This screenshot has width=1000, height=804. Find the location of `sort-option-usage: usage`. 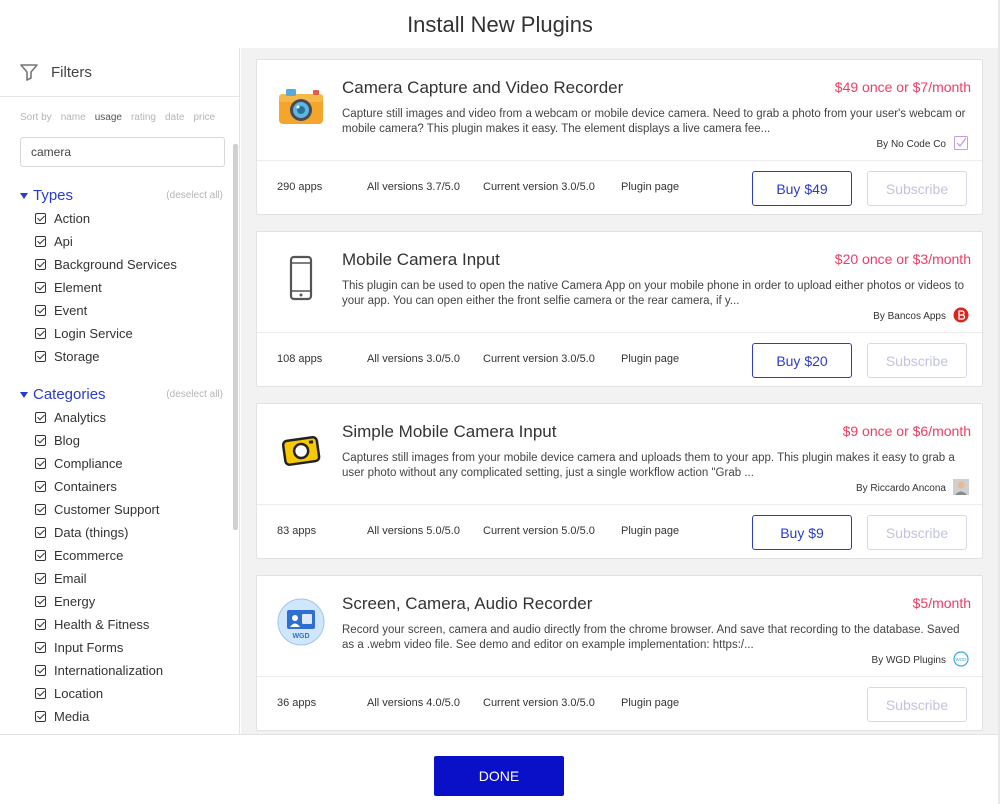

sort-option-usage: usage is located at coordinates (108, 117).